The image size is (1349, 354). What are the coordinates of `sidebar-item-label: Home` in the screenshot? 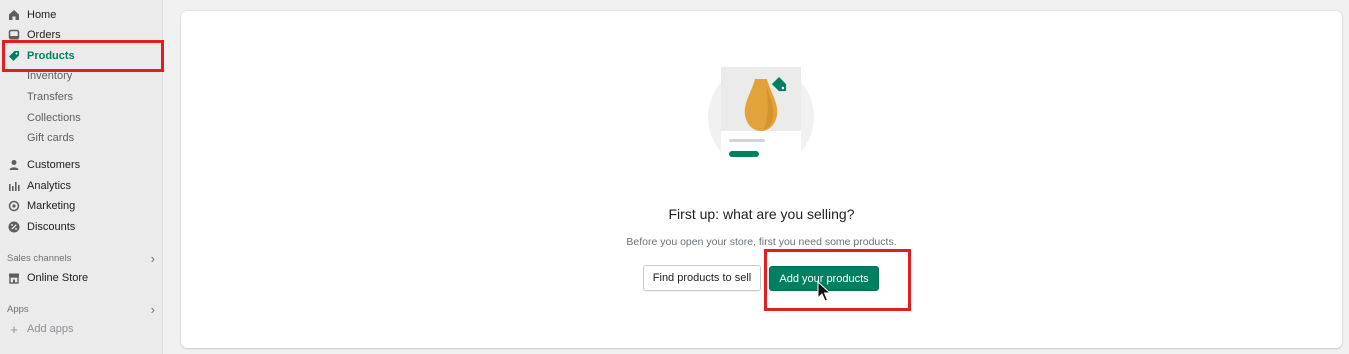 It's located at (42, 15).